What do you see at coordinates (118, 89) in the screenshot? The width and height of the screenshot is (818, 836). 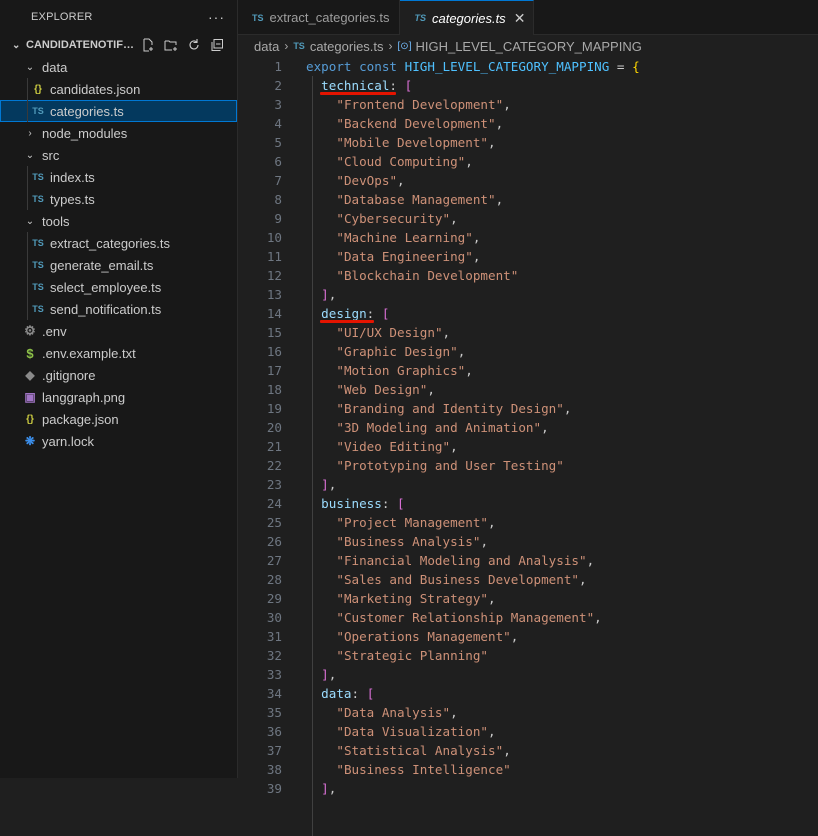 I see `file-item: {} candidates.json` at bounding box center [118, 89].